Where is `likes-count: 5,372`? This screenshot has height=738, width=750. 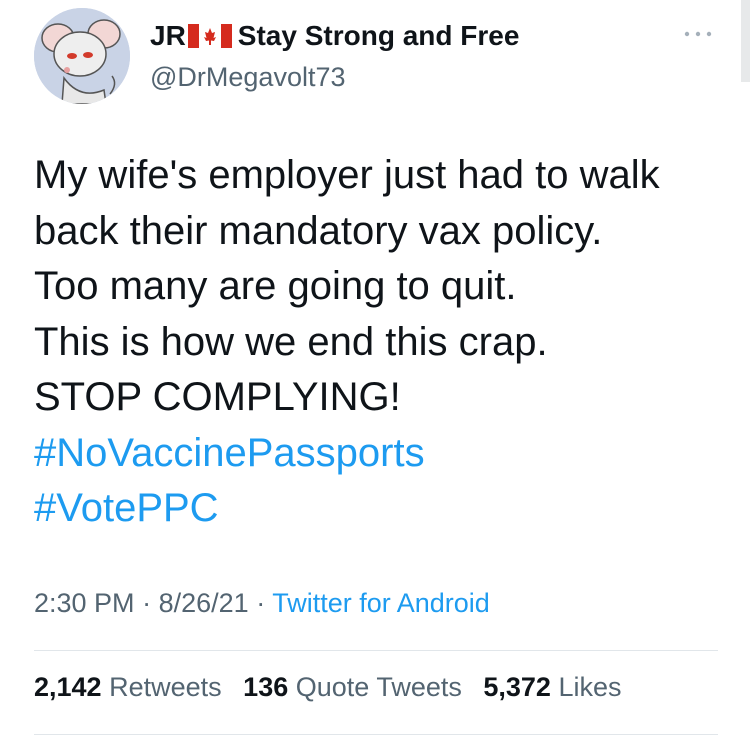 likes-count: 5,372 is located at coordinates (517, 687).